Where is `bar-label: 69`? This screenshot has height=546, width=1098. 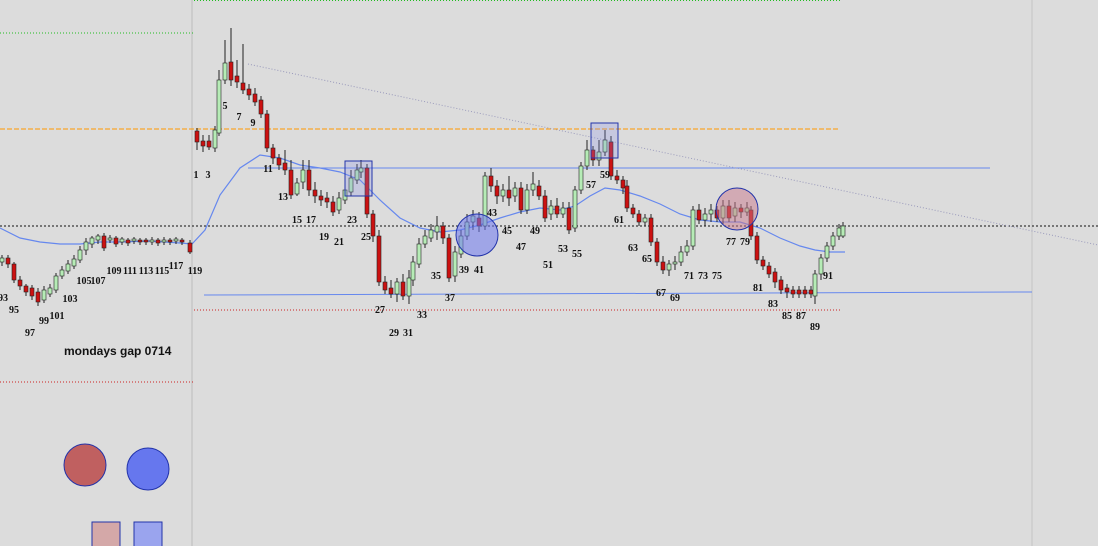 bar-label: 69 is located at coordinates (675, 298).